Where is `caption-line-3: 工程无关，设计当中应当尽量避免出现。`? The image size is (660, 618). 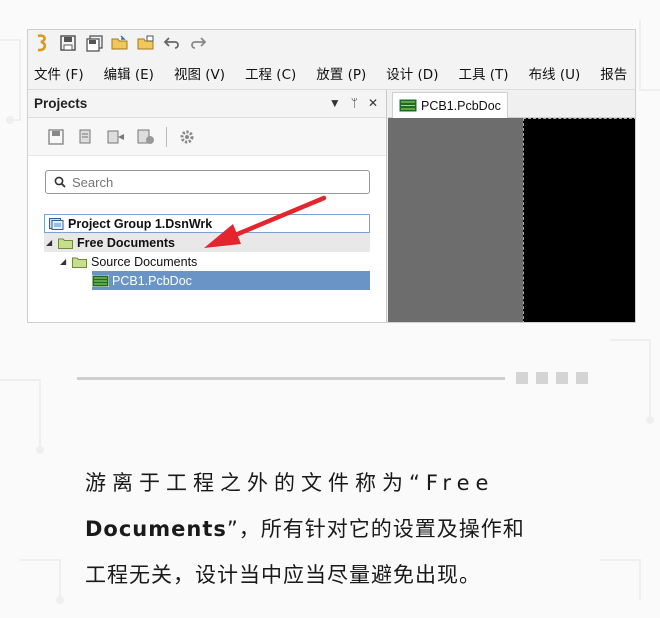 caption-line-3: 工程无关，设计当中应当尽量避免出现。 is located at coordinates (283, 575).